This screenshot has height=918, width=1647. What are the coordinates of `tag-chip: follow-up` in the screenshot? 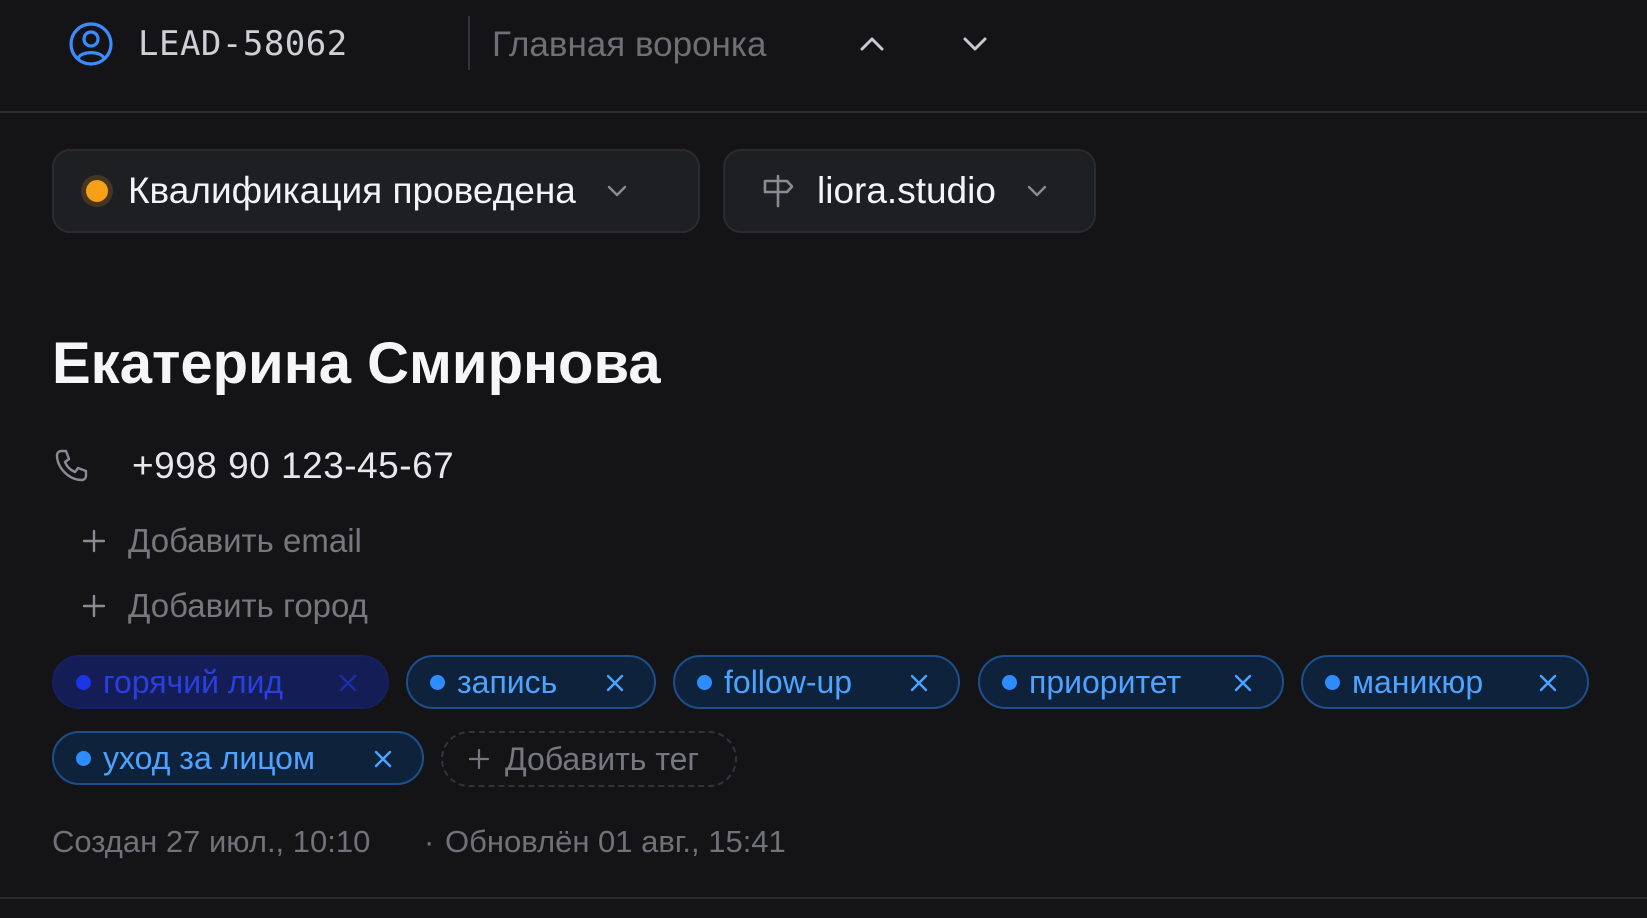 It's located at (816, 682).